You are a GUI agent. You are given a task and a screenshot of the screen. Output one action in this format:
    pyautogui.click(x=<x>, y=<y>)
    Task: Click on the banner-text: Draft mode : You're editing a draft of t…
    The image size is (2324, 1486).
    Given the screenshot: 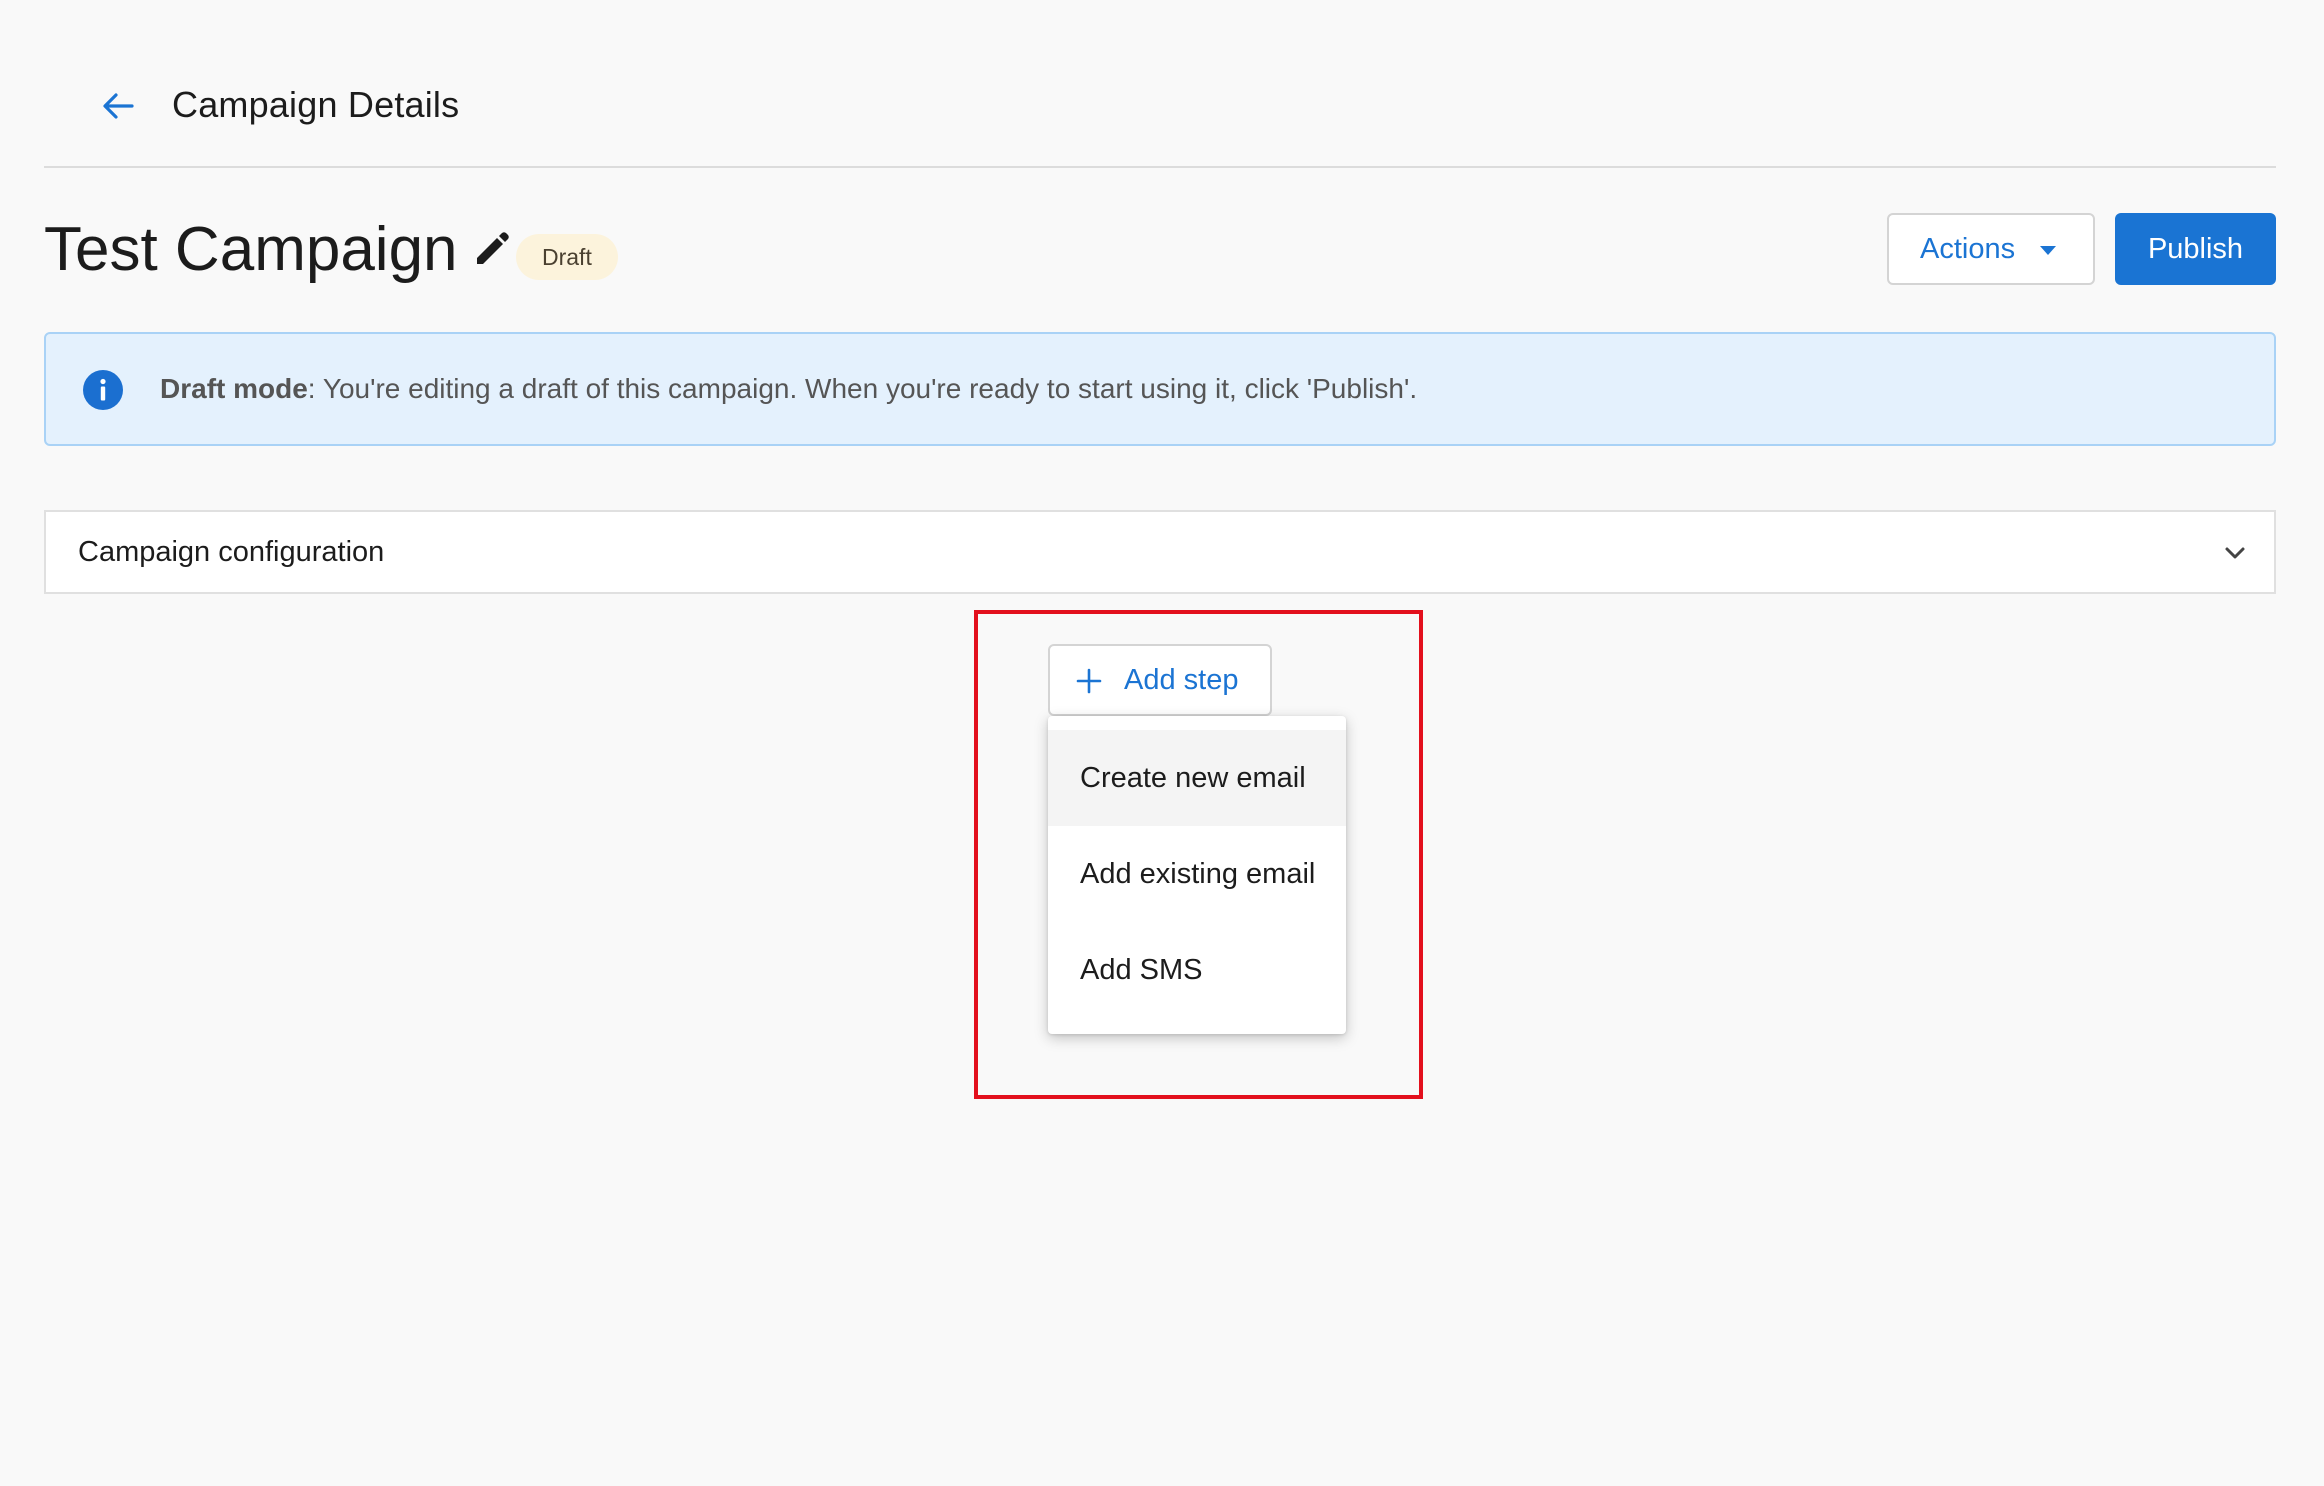 What is the action you would take?
    pyautogui.click(x=788, y=389)
    